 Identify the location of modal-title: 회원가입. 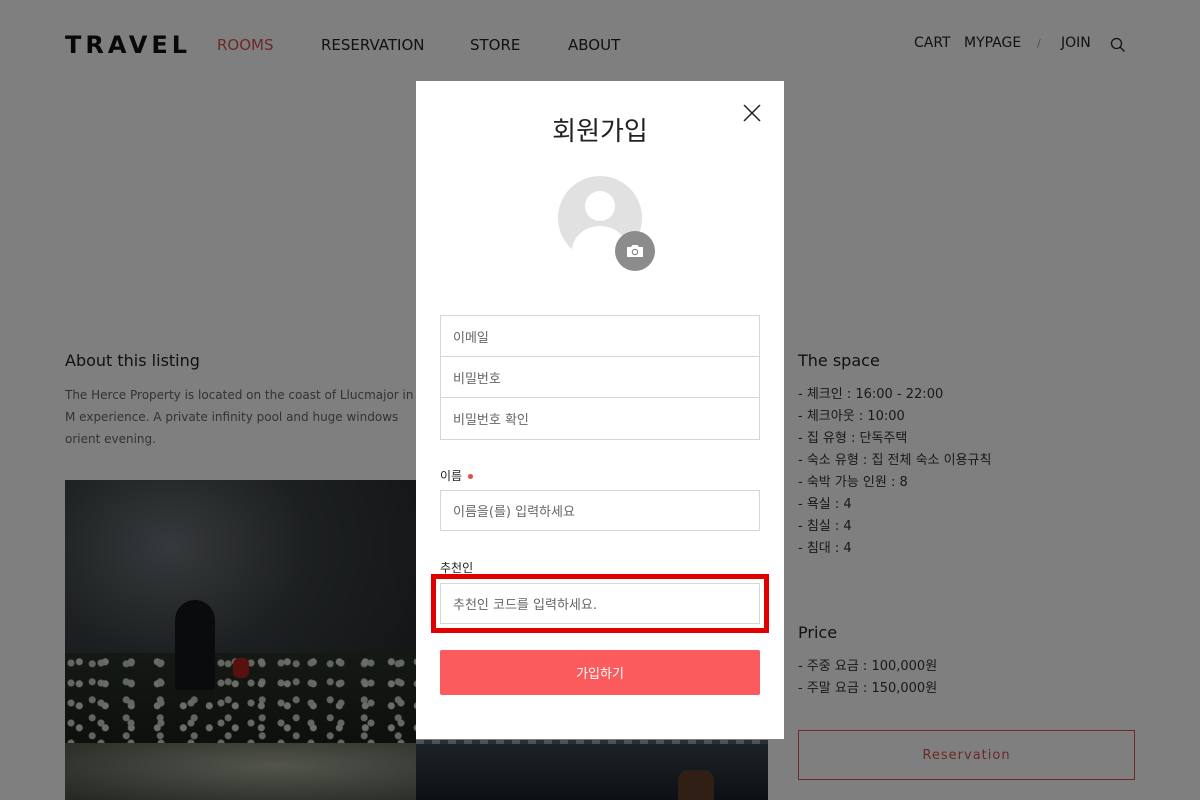
(600, 132).